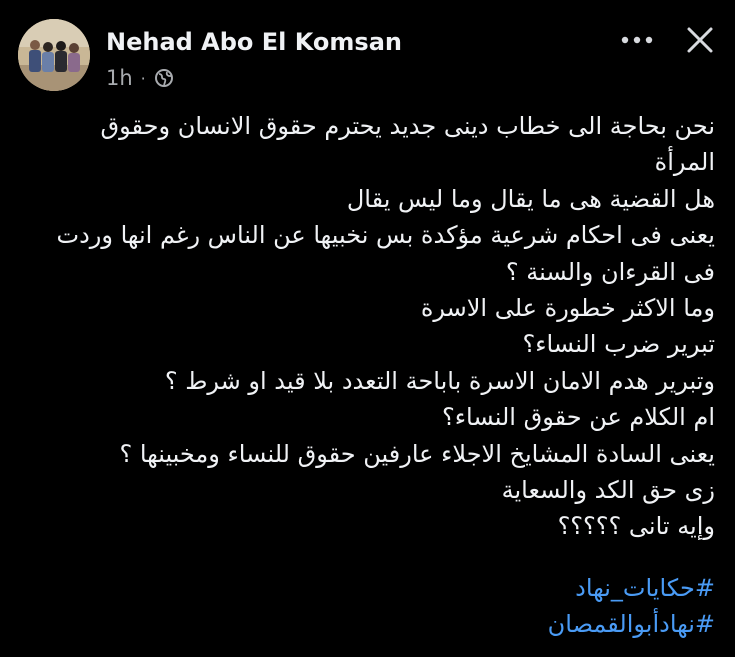 This screenshot has height=657, width=735. What do you see at coordinates (254, 42) in the screenshot?
I see `author-name: Nehad Abo El Komsan` at bounding box center [254, 42].